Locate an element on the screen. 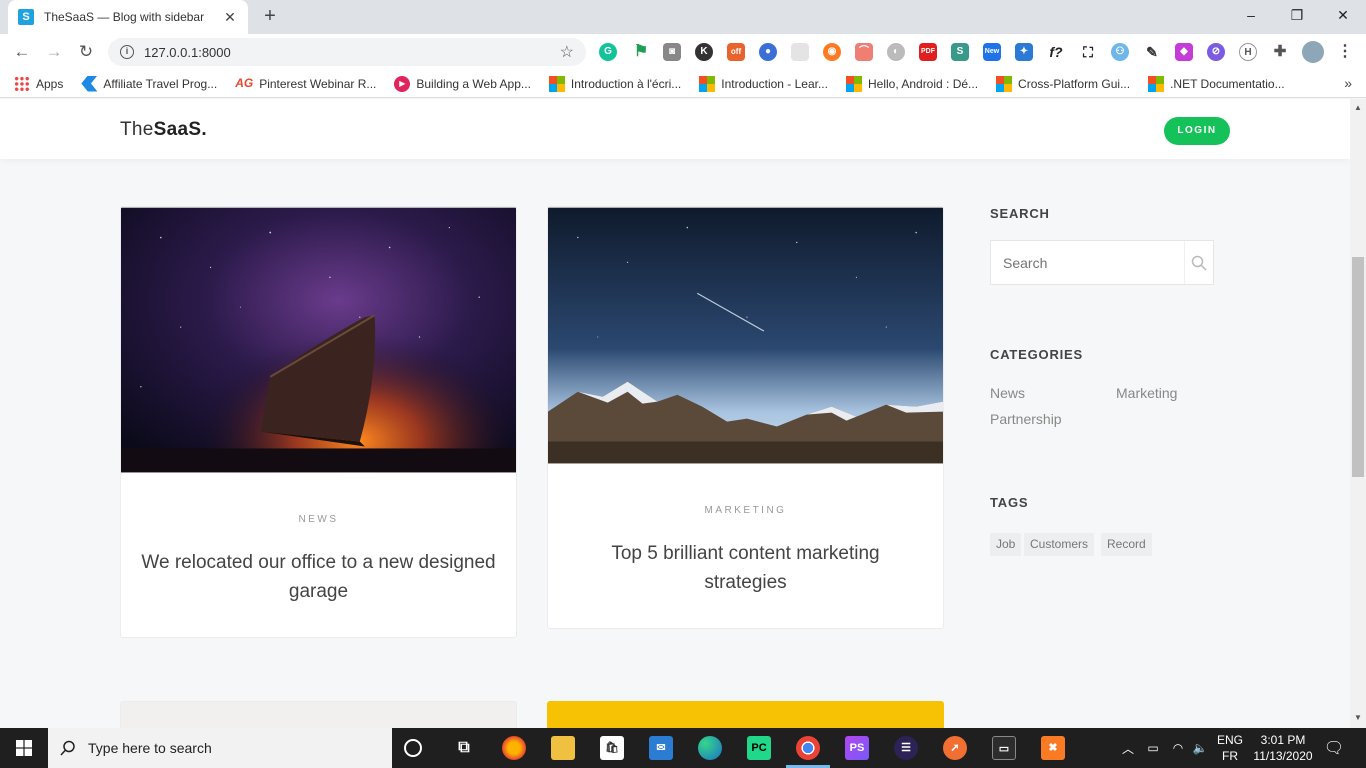 The width and height of the screenshot is (1366, 768). category-link-news: News is located at coordinates (1007, 393).